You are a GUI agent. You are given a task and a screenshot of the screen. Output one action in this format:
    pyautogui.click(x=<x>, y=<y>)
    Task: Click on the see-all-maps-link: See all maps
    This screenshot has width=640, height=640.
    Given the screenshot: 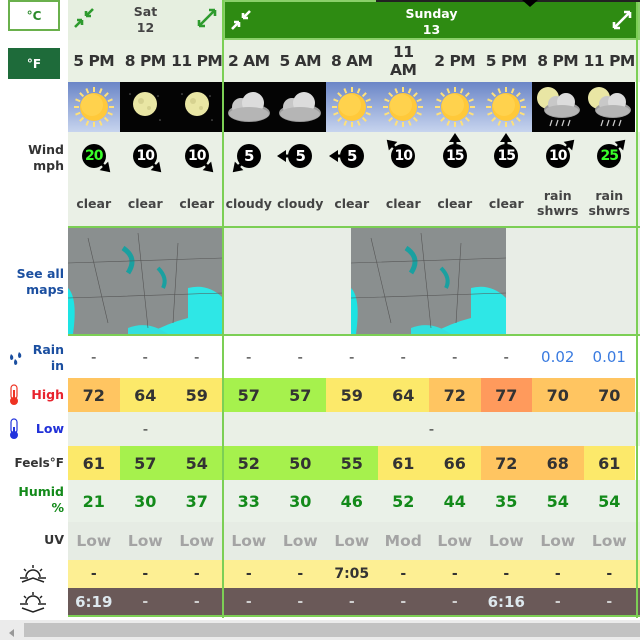 What is the action you would take?
    pyautogui.click(x=40, y=282)
    